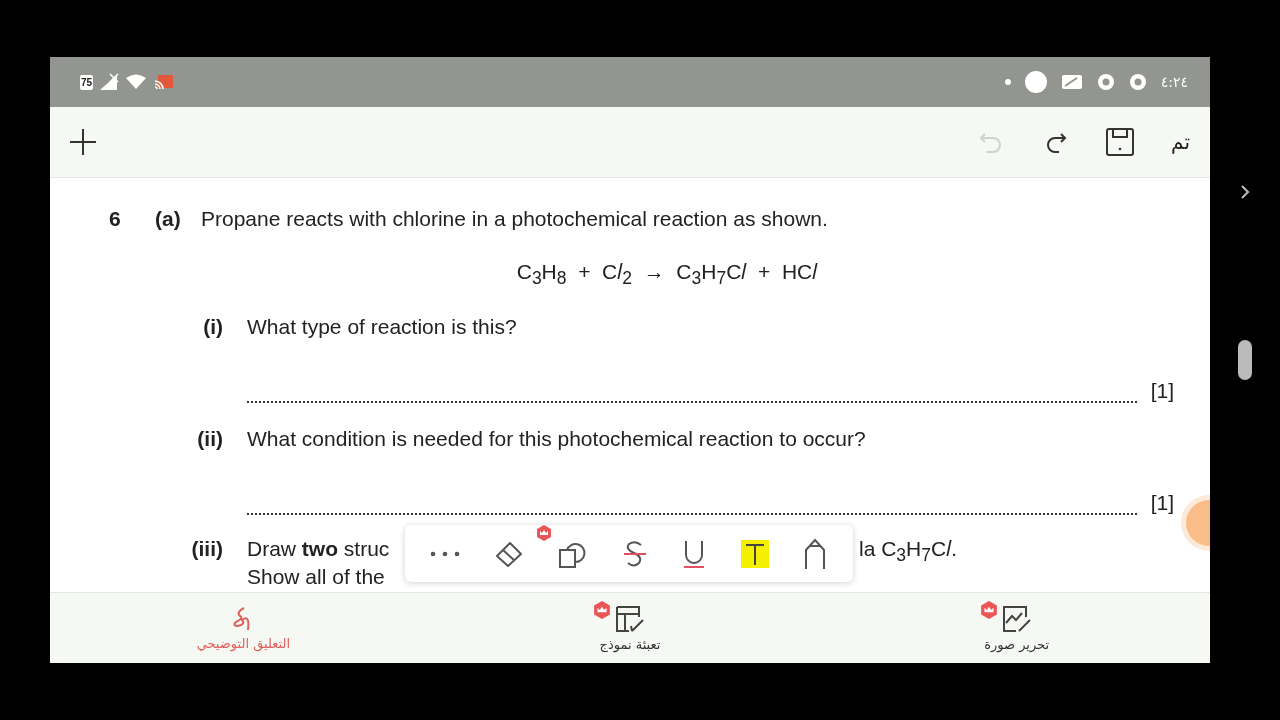 The height and width of the screenshot is (720, 1280). I want to click on eraser-icon, so click(509, 553).